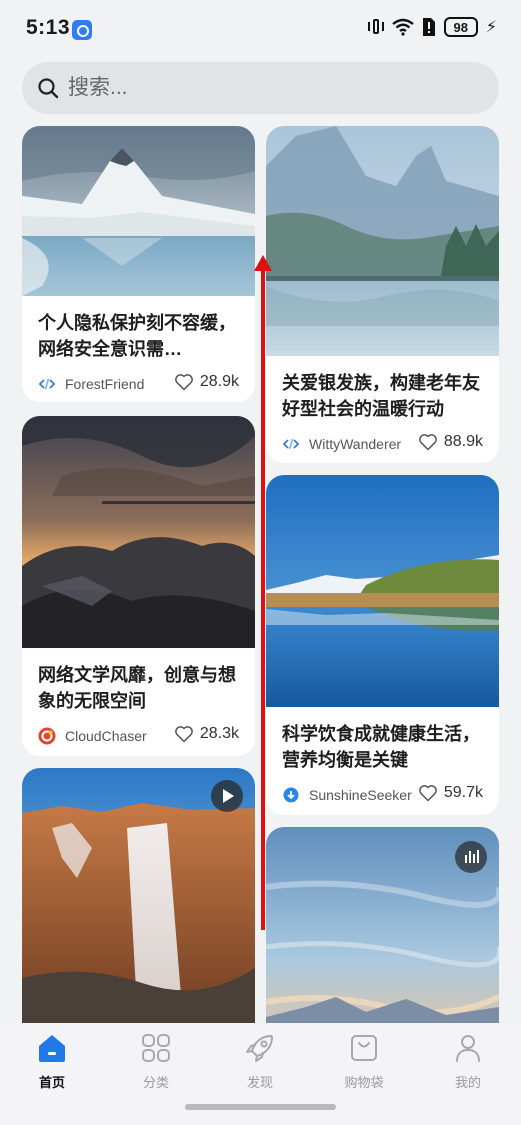  Describe the element at coordinates (51, 1082) in the screenshot. I see `nav-label: 首页` at that location.